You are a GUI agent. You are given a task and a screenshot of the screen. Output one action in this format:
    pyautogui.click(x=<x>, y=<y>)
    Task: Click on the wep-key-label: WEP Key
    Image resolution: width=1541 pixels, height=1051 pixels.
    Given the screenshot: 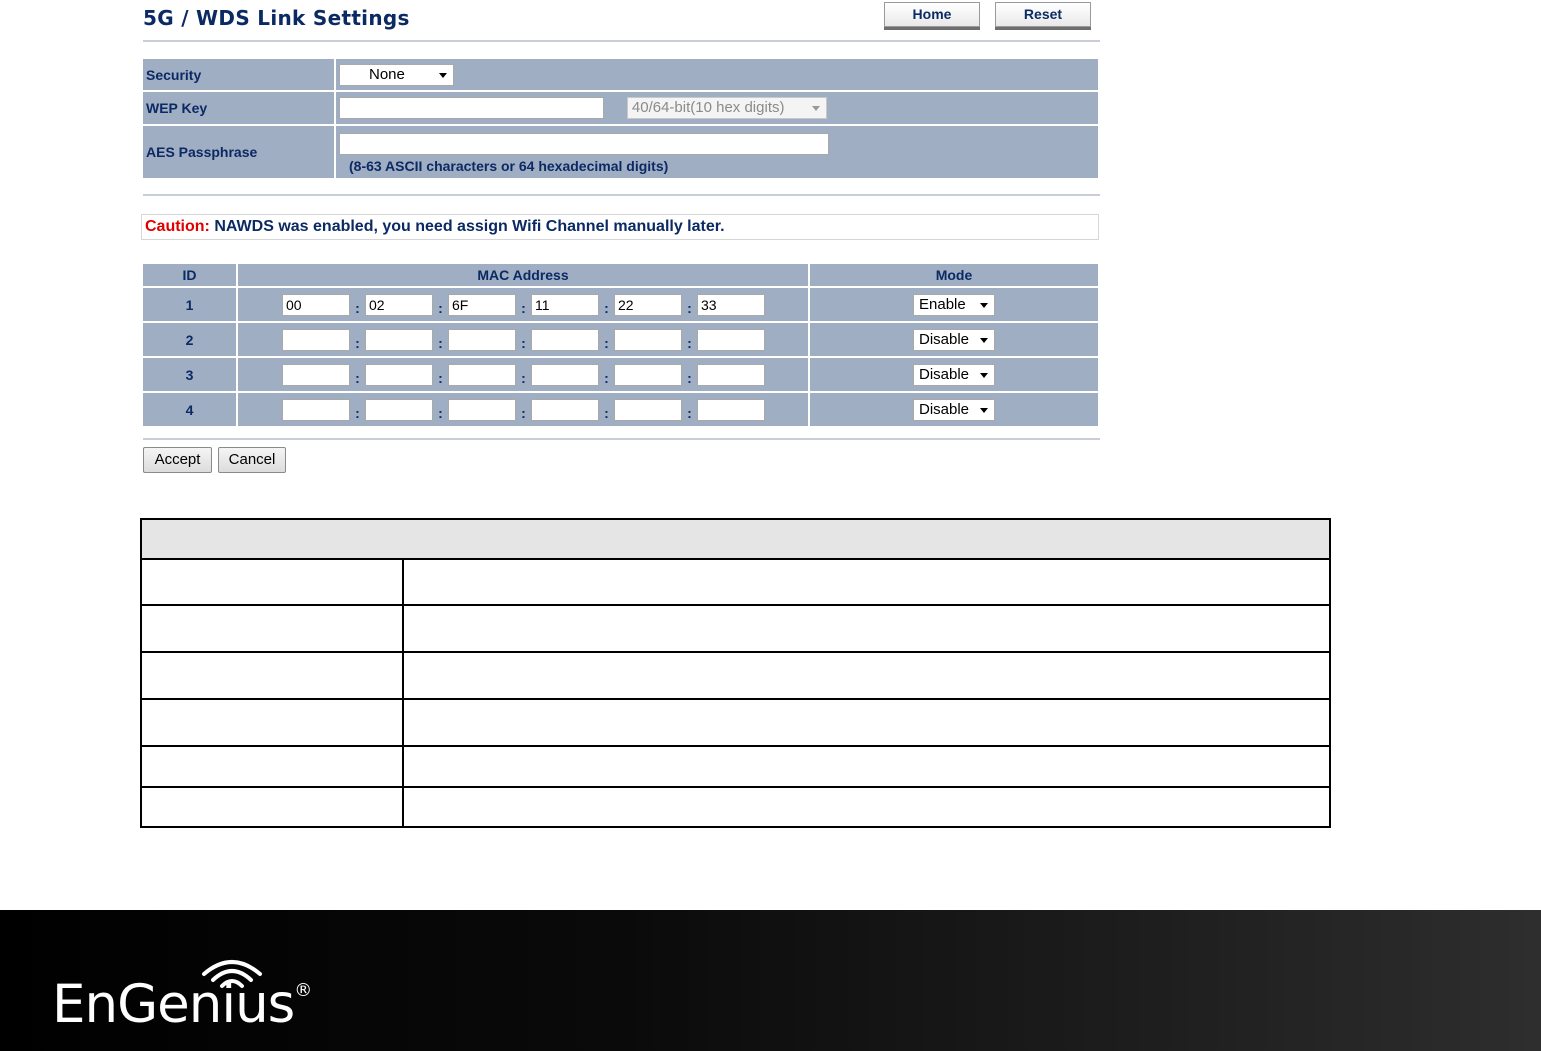 What is the action you would take?
    pyautogui.click(x=238, y=108)
    